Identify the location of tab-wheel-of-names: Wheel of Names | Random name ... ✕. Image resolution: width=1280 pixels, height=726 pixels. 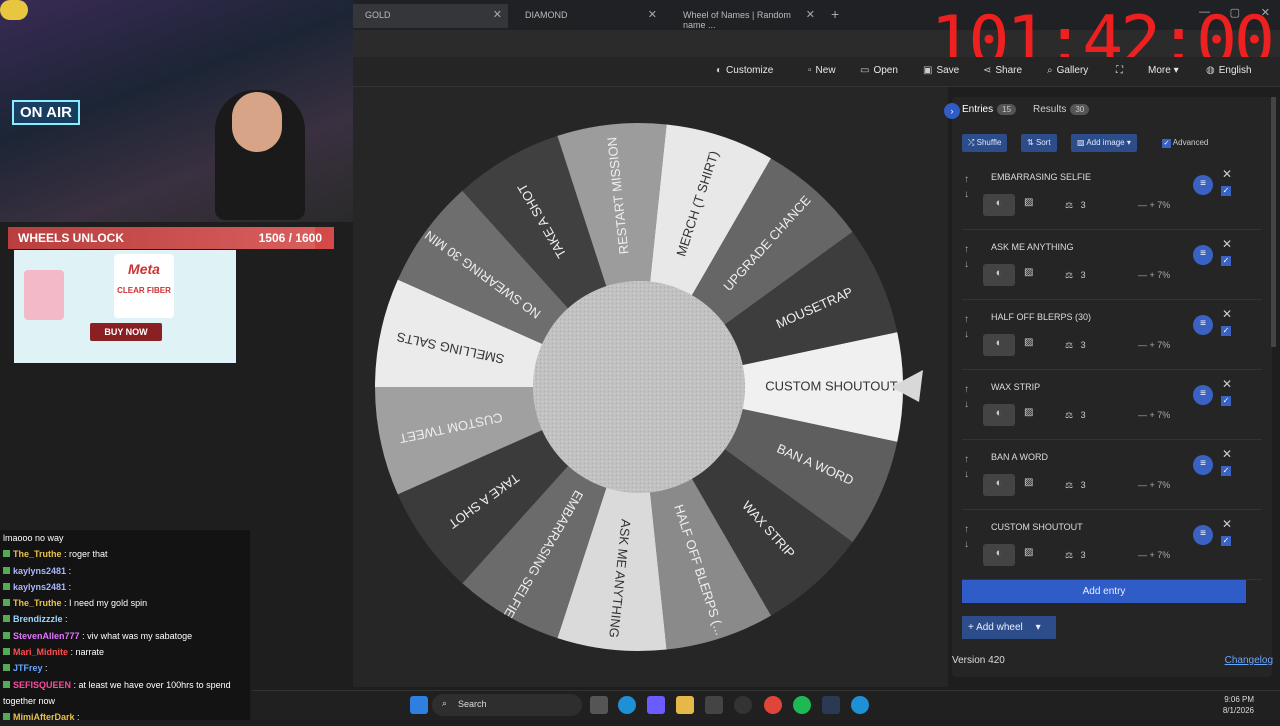
(746, 17).